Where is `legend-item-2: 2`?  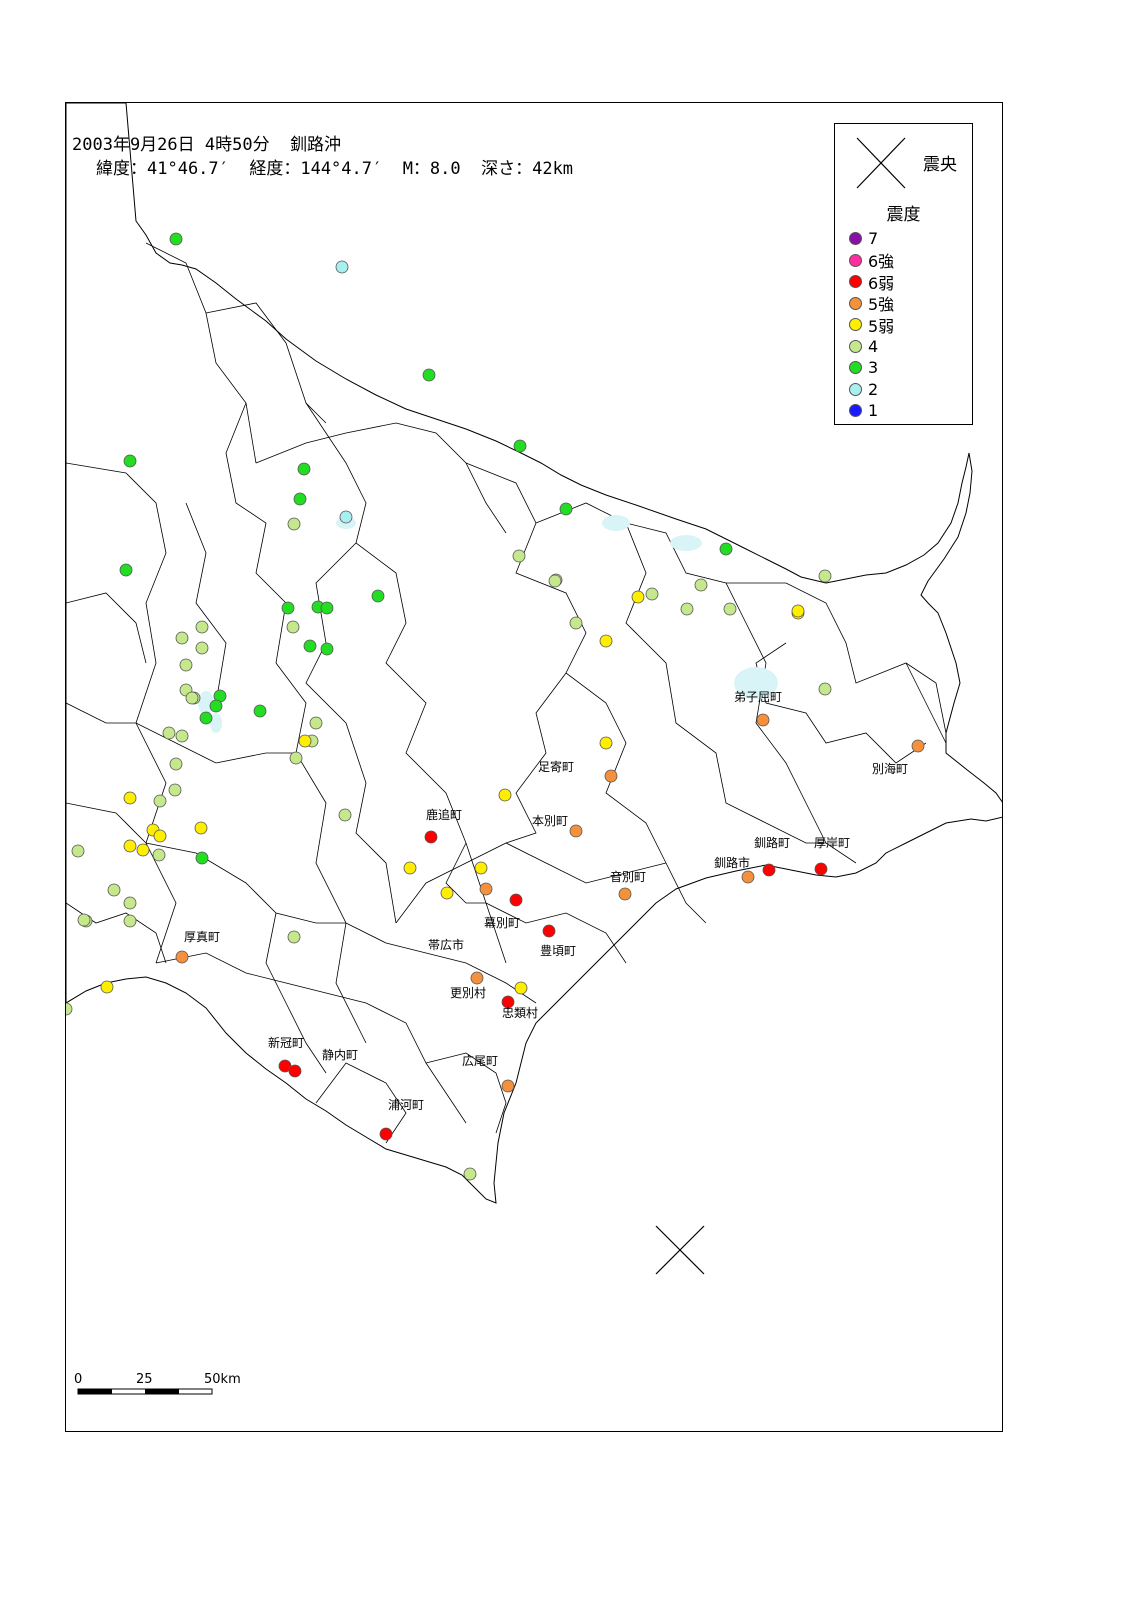
legend-item-2: 2 is located at coordinates (871, 390).